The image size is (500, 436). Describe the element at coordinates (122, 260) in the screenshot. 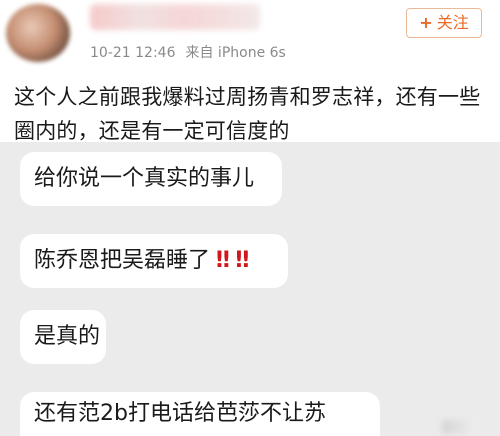

I see `chat-message: 陈乔恩把吴磊睡了` at that location.